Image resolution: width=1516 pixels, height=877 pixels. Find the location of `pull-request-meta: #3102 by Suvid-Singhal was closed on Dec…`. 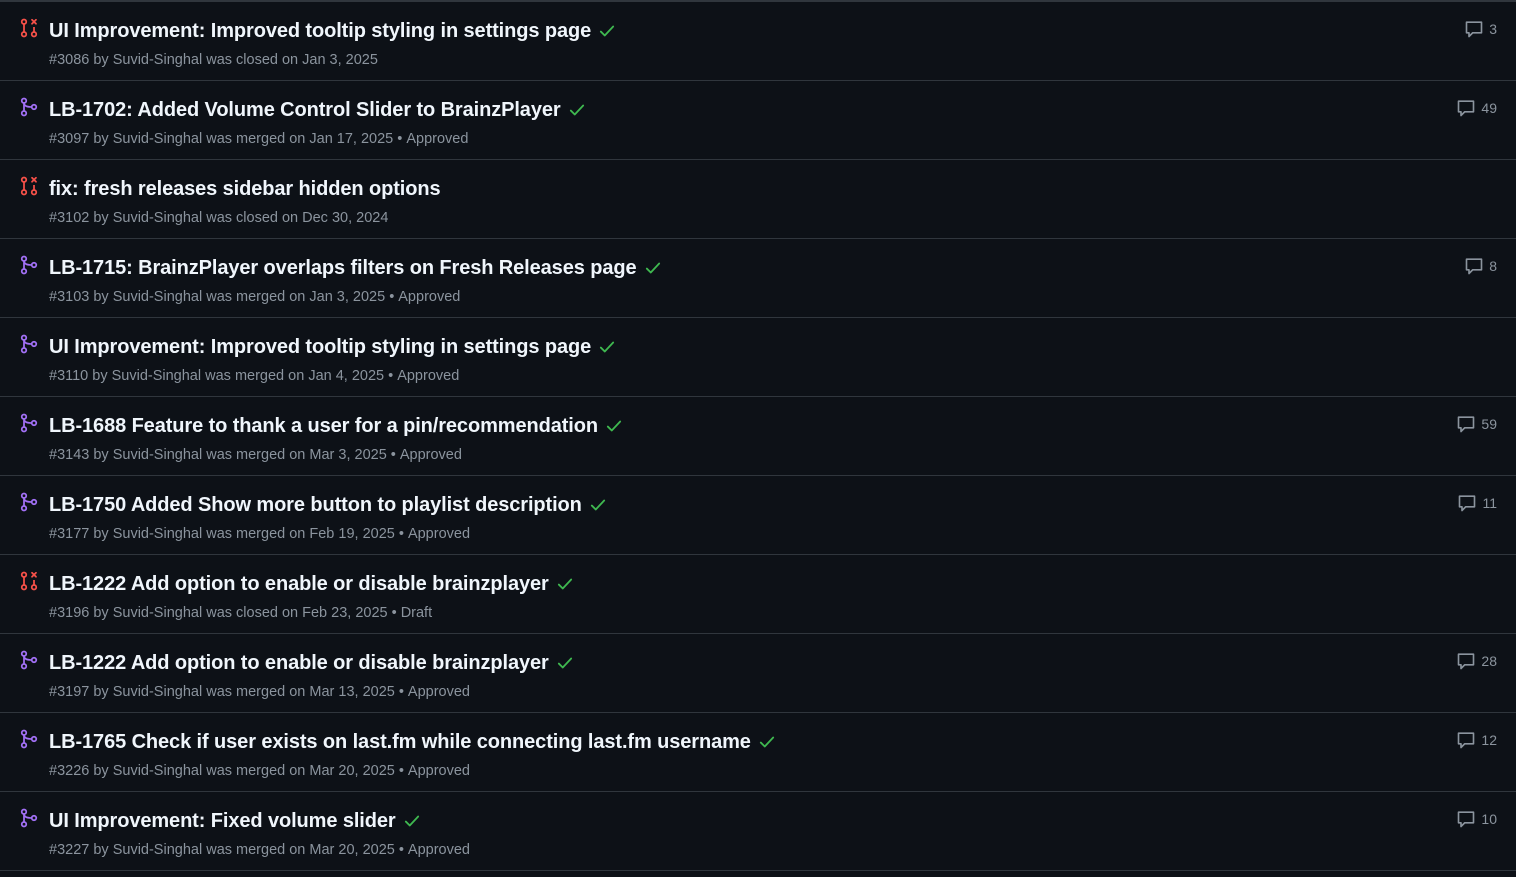

pull-request-meta: #3102 by Suvid-Singhal was closed on Dec… is located at coordinates (219, 218).